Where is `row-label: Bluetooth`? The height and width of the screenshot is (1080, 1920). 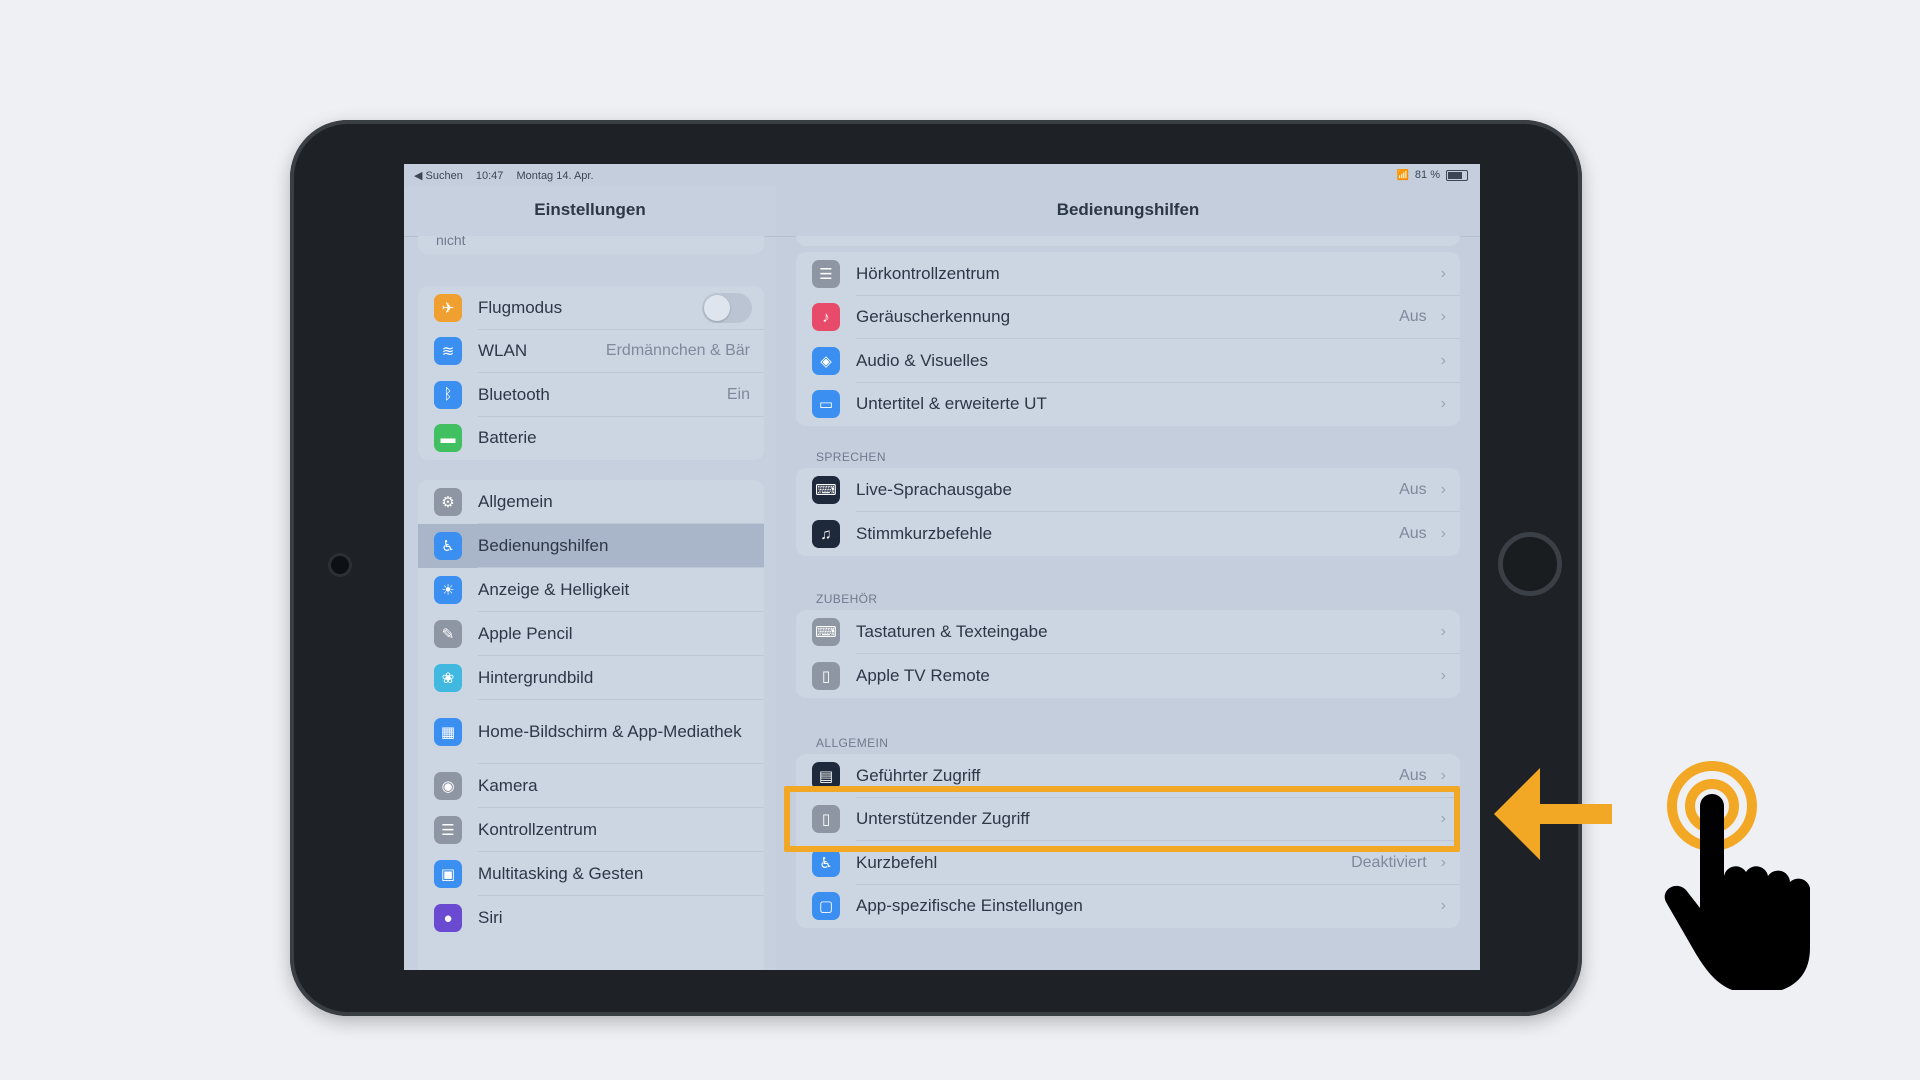
row-label: Bluetooth is located at coordinates (514, 394).